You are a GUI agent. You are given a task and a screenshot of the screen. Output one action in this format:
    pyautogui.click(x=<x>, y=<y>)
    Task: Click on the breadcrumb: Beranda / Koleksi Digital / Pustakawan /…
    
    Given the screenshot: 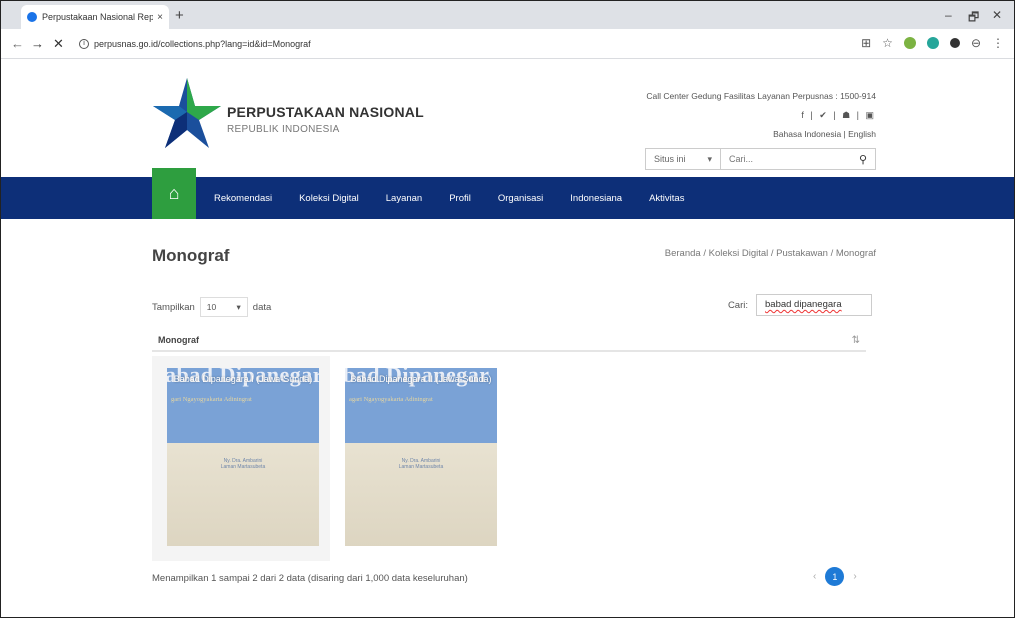 What is the action you would take?
    pyautogui.click(x=770, y=253)
    